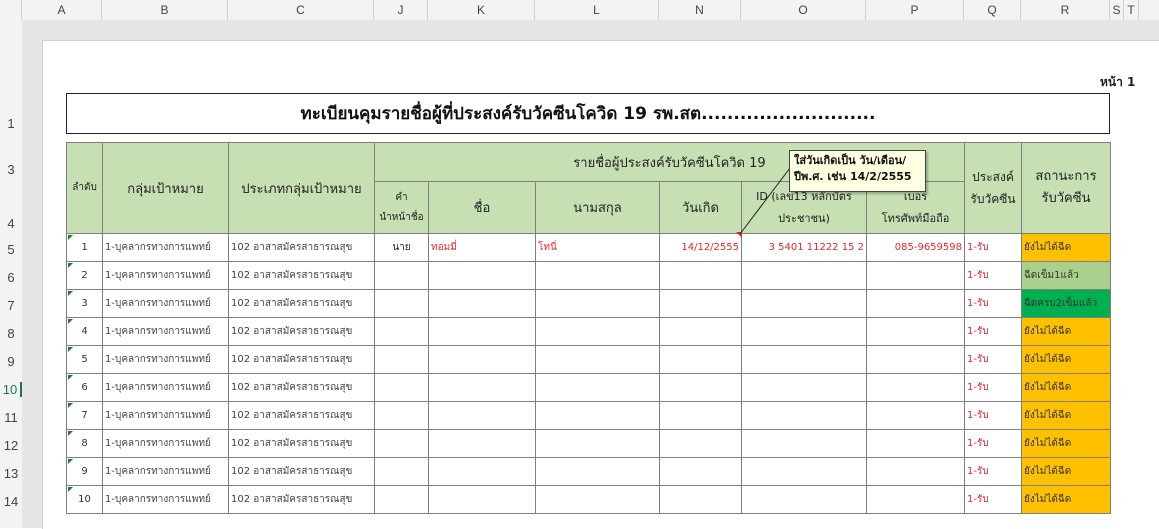 Image resolution: width=1159 pixels, height=529 pixels. Describe the element at coordinates (850, 160) in the screenshot. I see `comment-line1: ใส่วันเกิดเป็น วัน/เดือน/` at that location.